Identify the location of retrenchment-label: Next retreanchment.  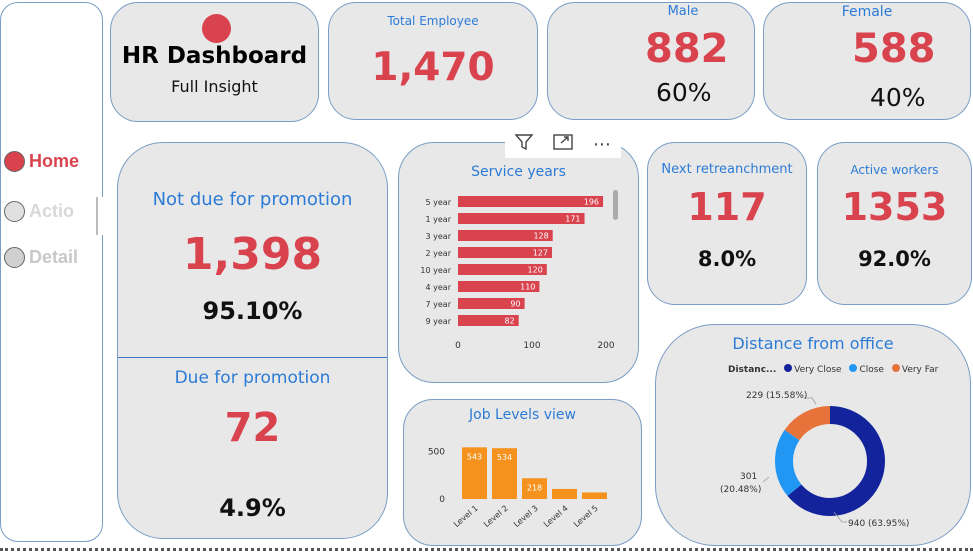
(727, 169).